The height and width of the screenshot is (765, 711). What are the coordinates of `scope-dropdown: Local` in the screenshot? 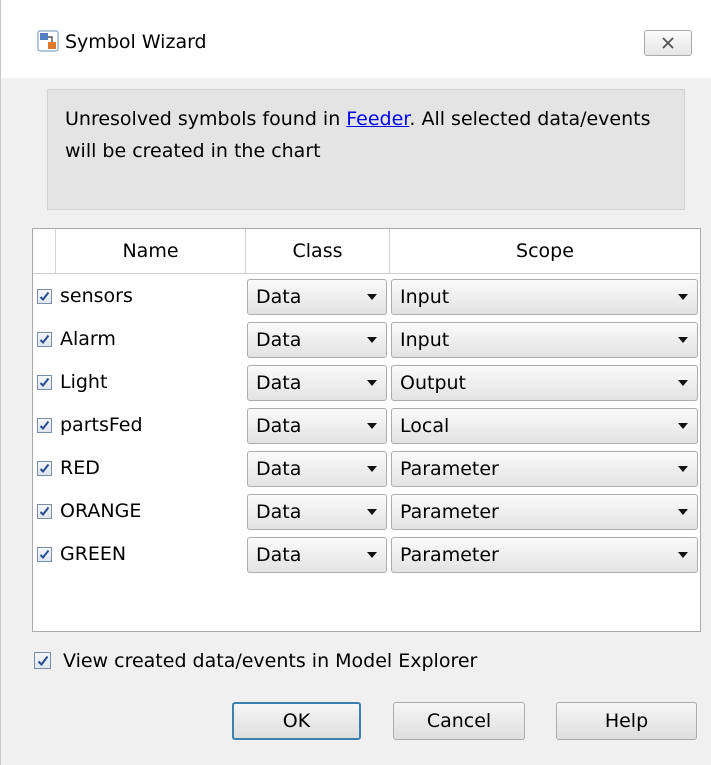 It's located at (544, 426).